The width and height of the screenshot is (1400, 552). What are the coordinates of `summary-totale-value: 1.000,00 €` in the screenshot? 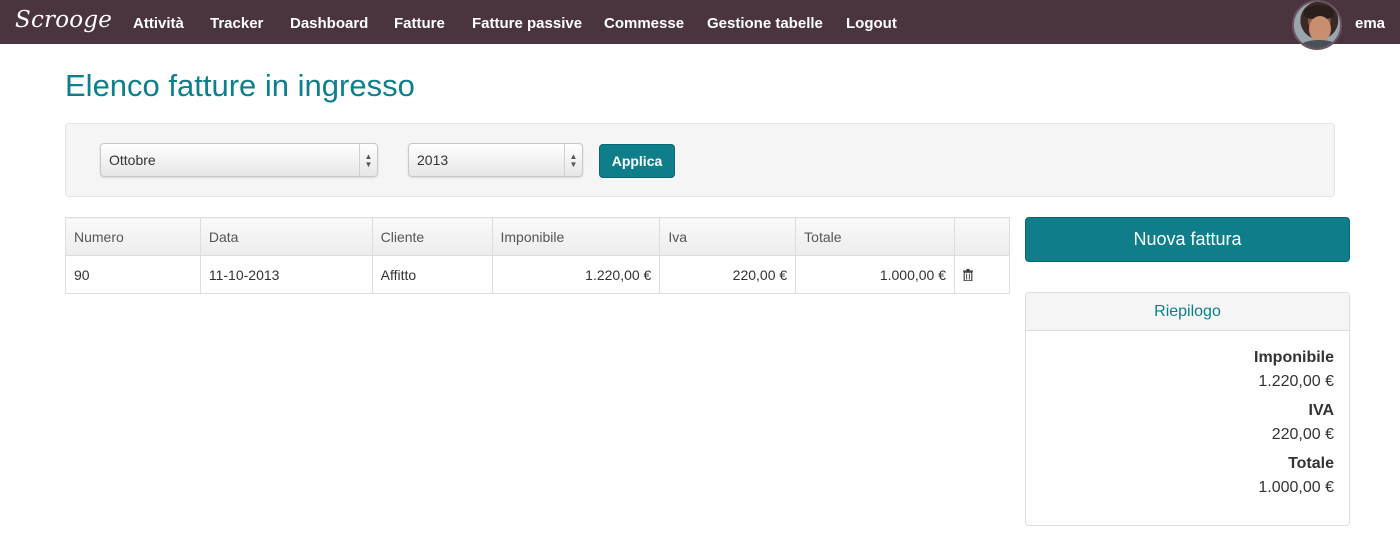 It's located at (1296, 487).